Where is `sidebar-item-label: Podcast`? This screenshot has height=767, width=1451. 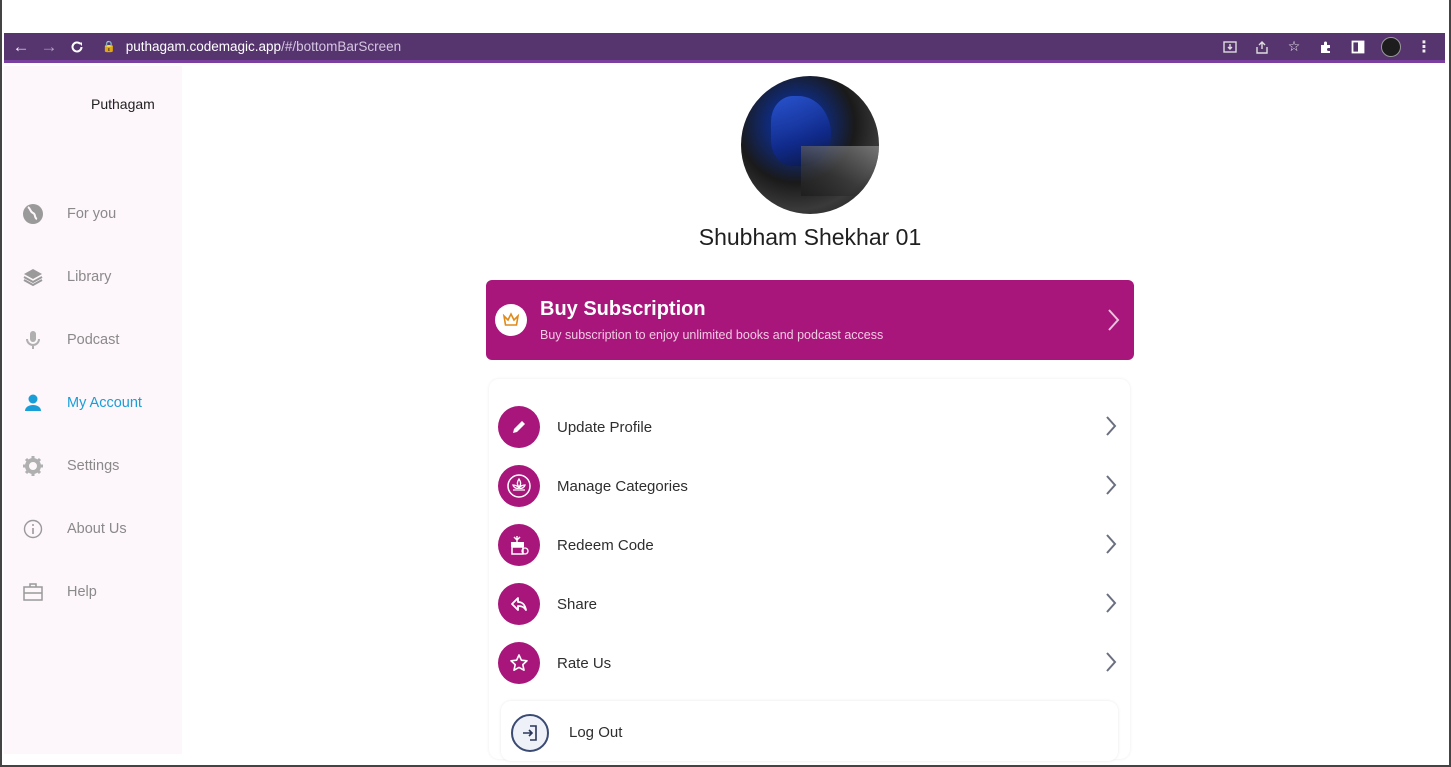
sidebar-item-label: Podcast is located at coordinates (93, 340).